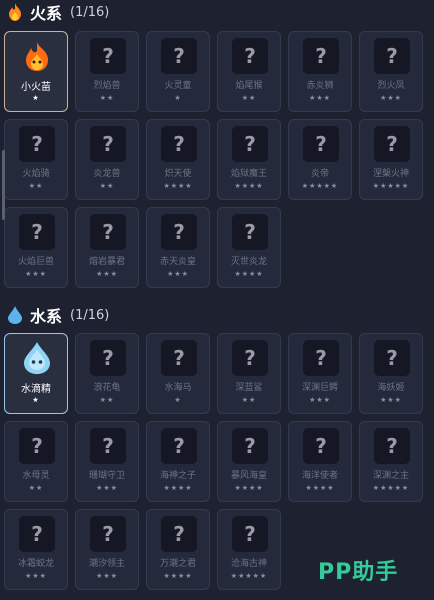  I want to click on water-monster-card: ? 沧海古神 ★★★★★, so click(249, 549).